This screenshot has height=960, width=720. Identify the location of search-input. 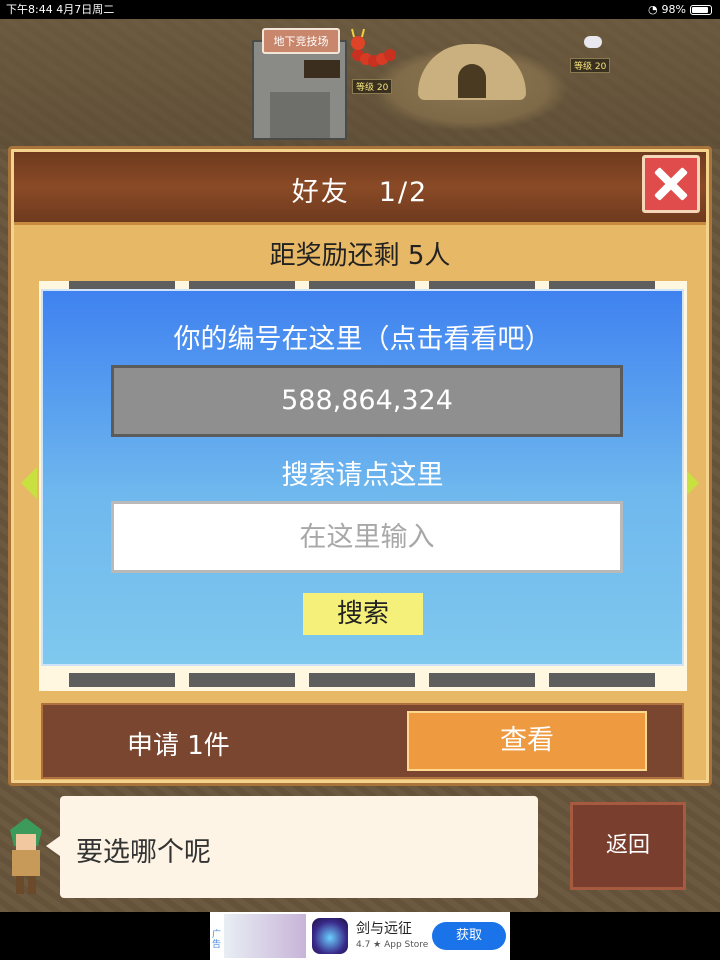
(367, 537).